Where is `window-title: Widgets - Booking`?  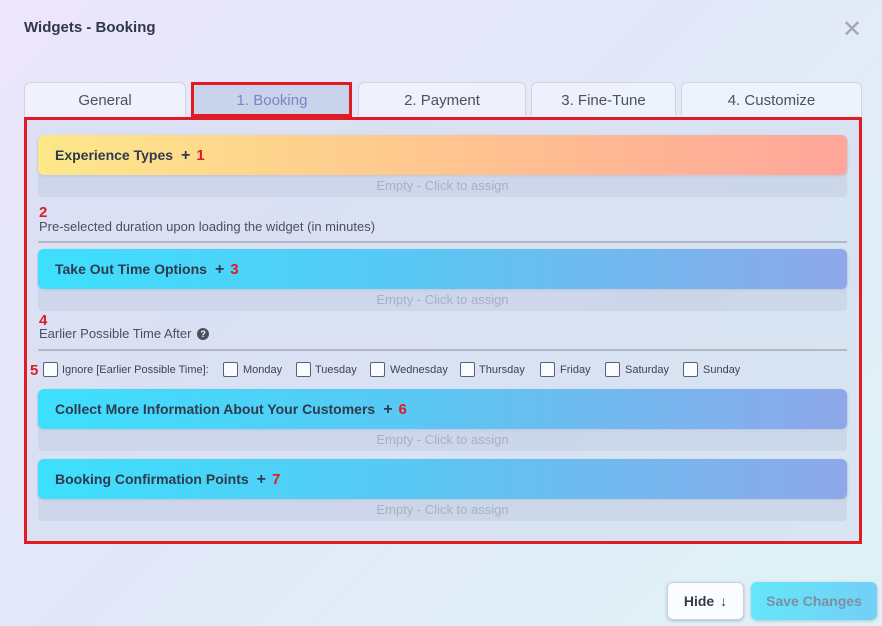
window-title: Widgets - Booking is located at coordinates (90, 27).